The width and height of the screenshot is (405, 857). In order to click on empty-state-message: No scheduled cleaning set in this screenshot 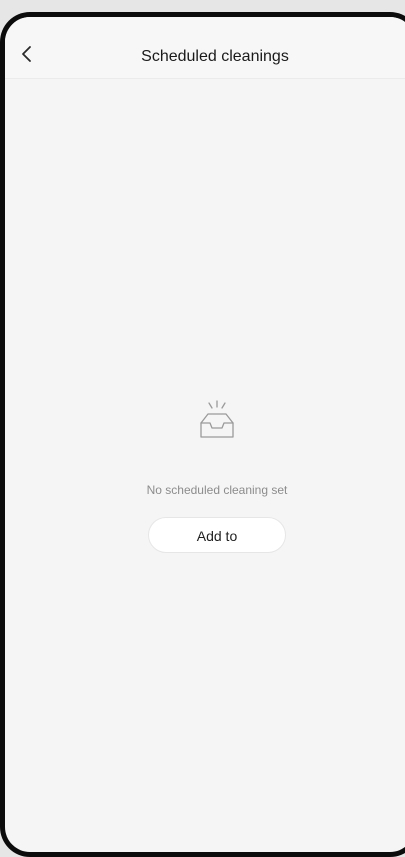, I will do `click(217, 490)`.